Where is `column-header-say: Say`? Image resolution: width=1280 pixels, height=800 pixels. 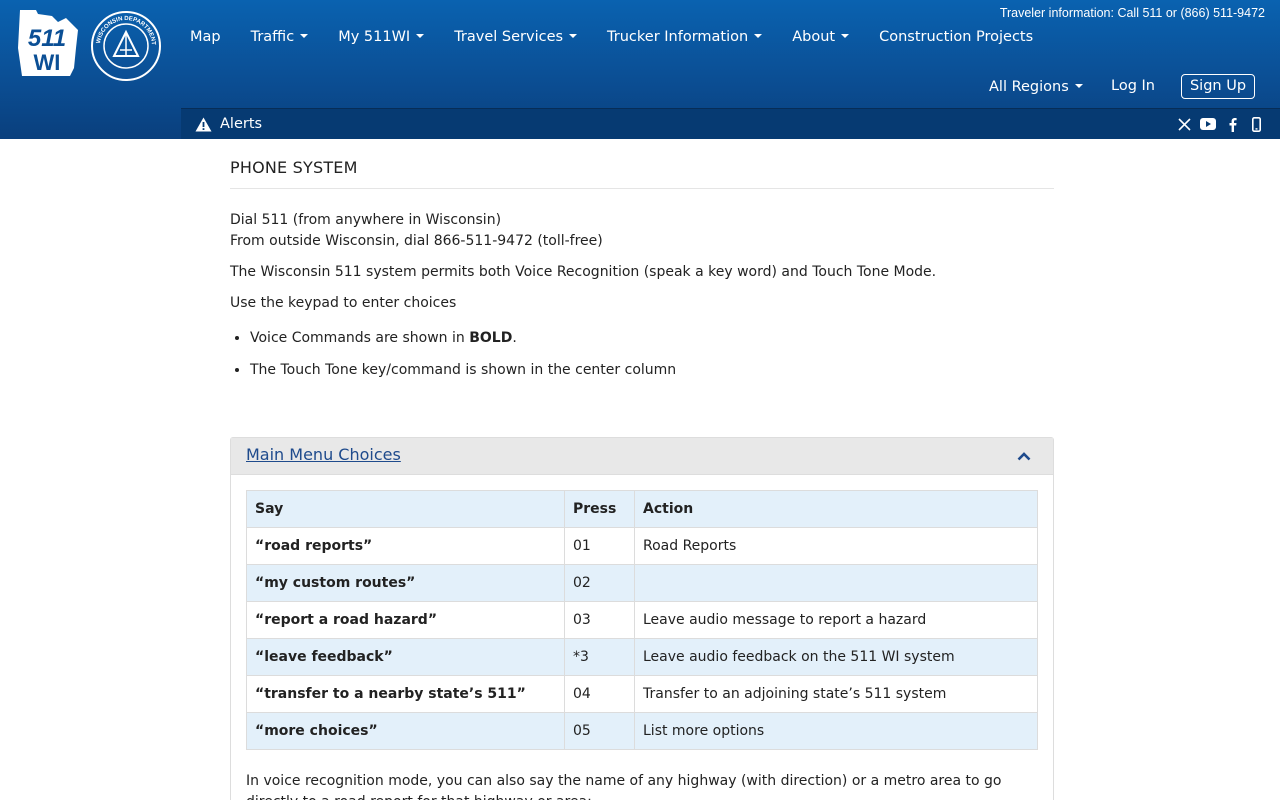
column-header-say: Say is located at coordinates (405, 509).